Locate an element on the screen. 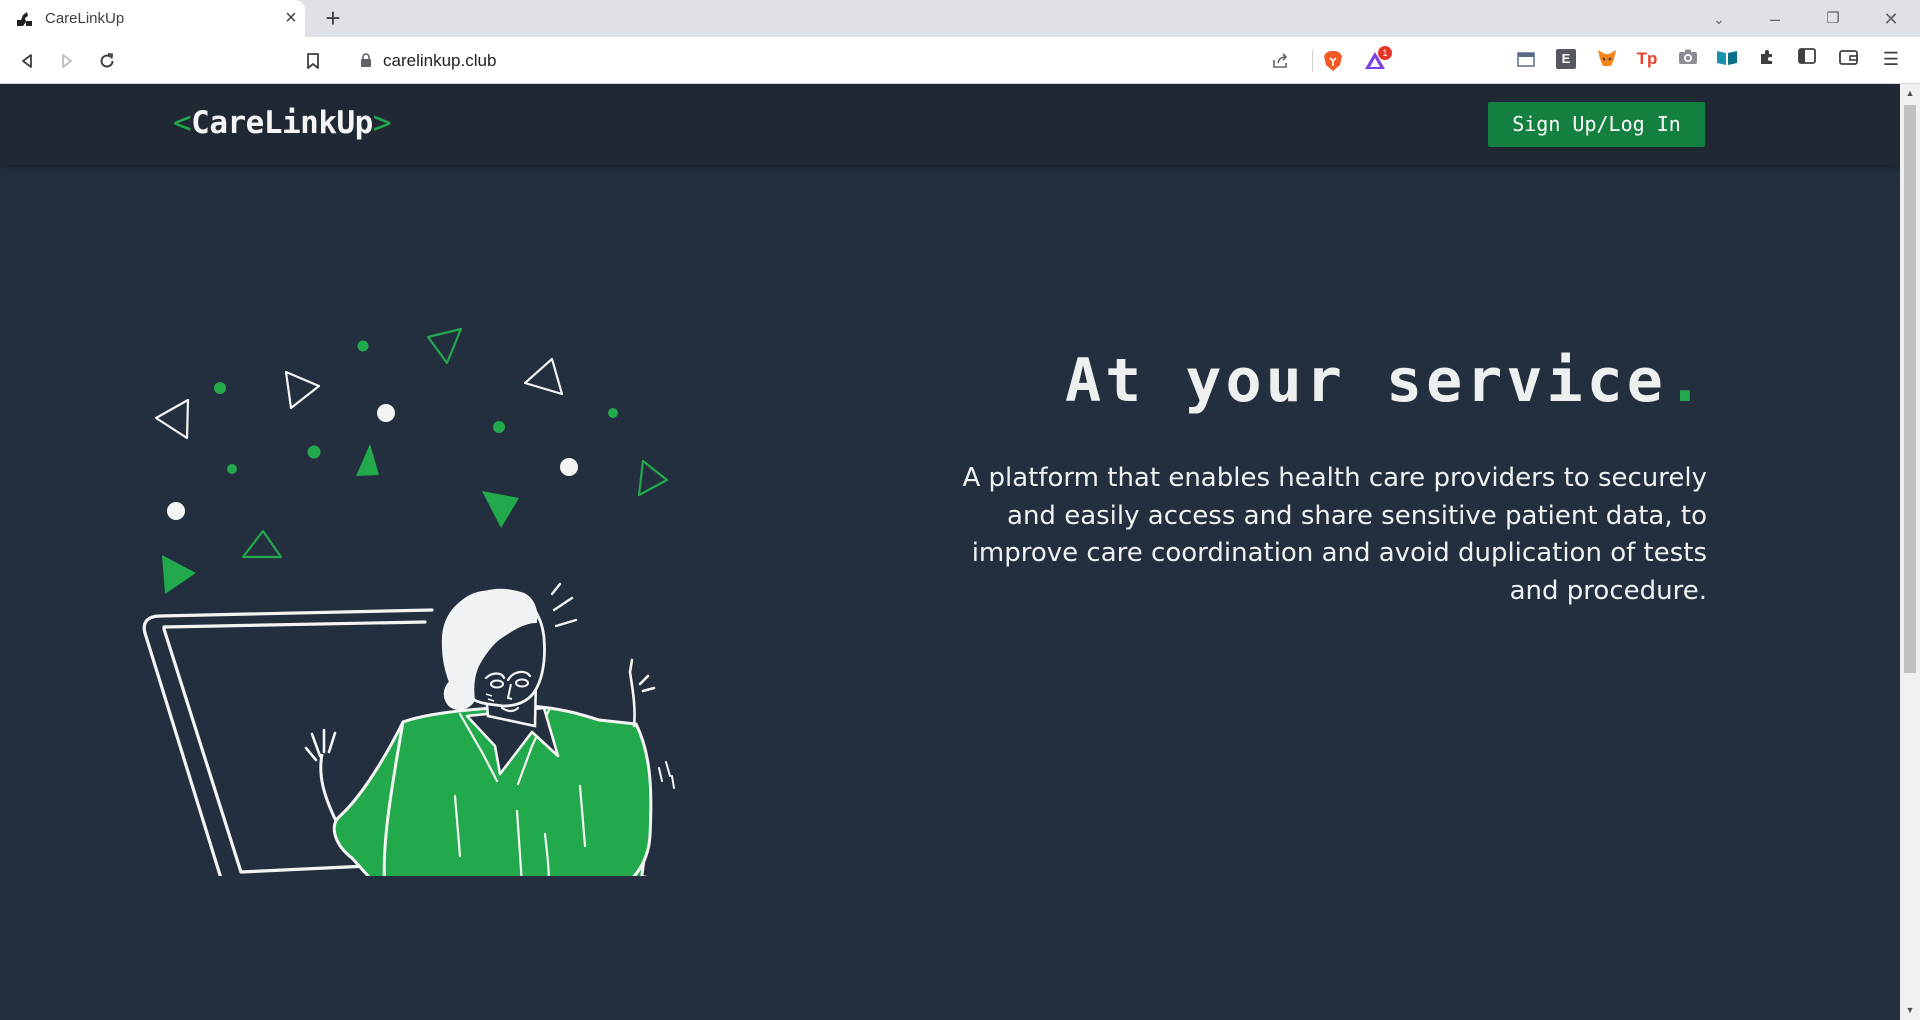  sidebar-toggle-icon is located at coordinates (1807, 59).